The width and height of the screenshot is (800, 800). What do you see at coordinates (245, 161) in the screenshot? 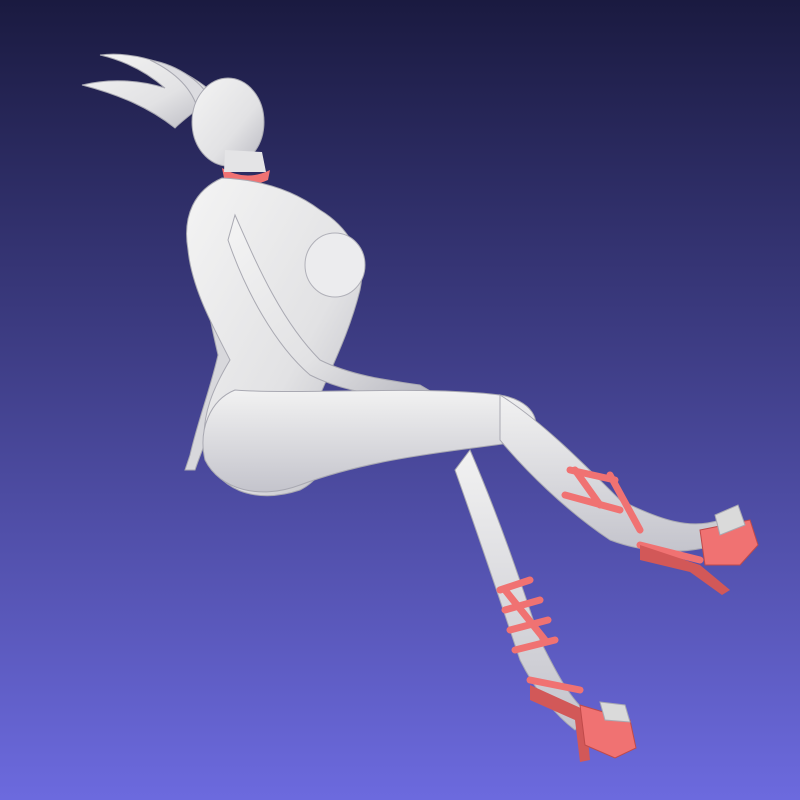
I see `neck` at bounding box center [245, 161].